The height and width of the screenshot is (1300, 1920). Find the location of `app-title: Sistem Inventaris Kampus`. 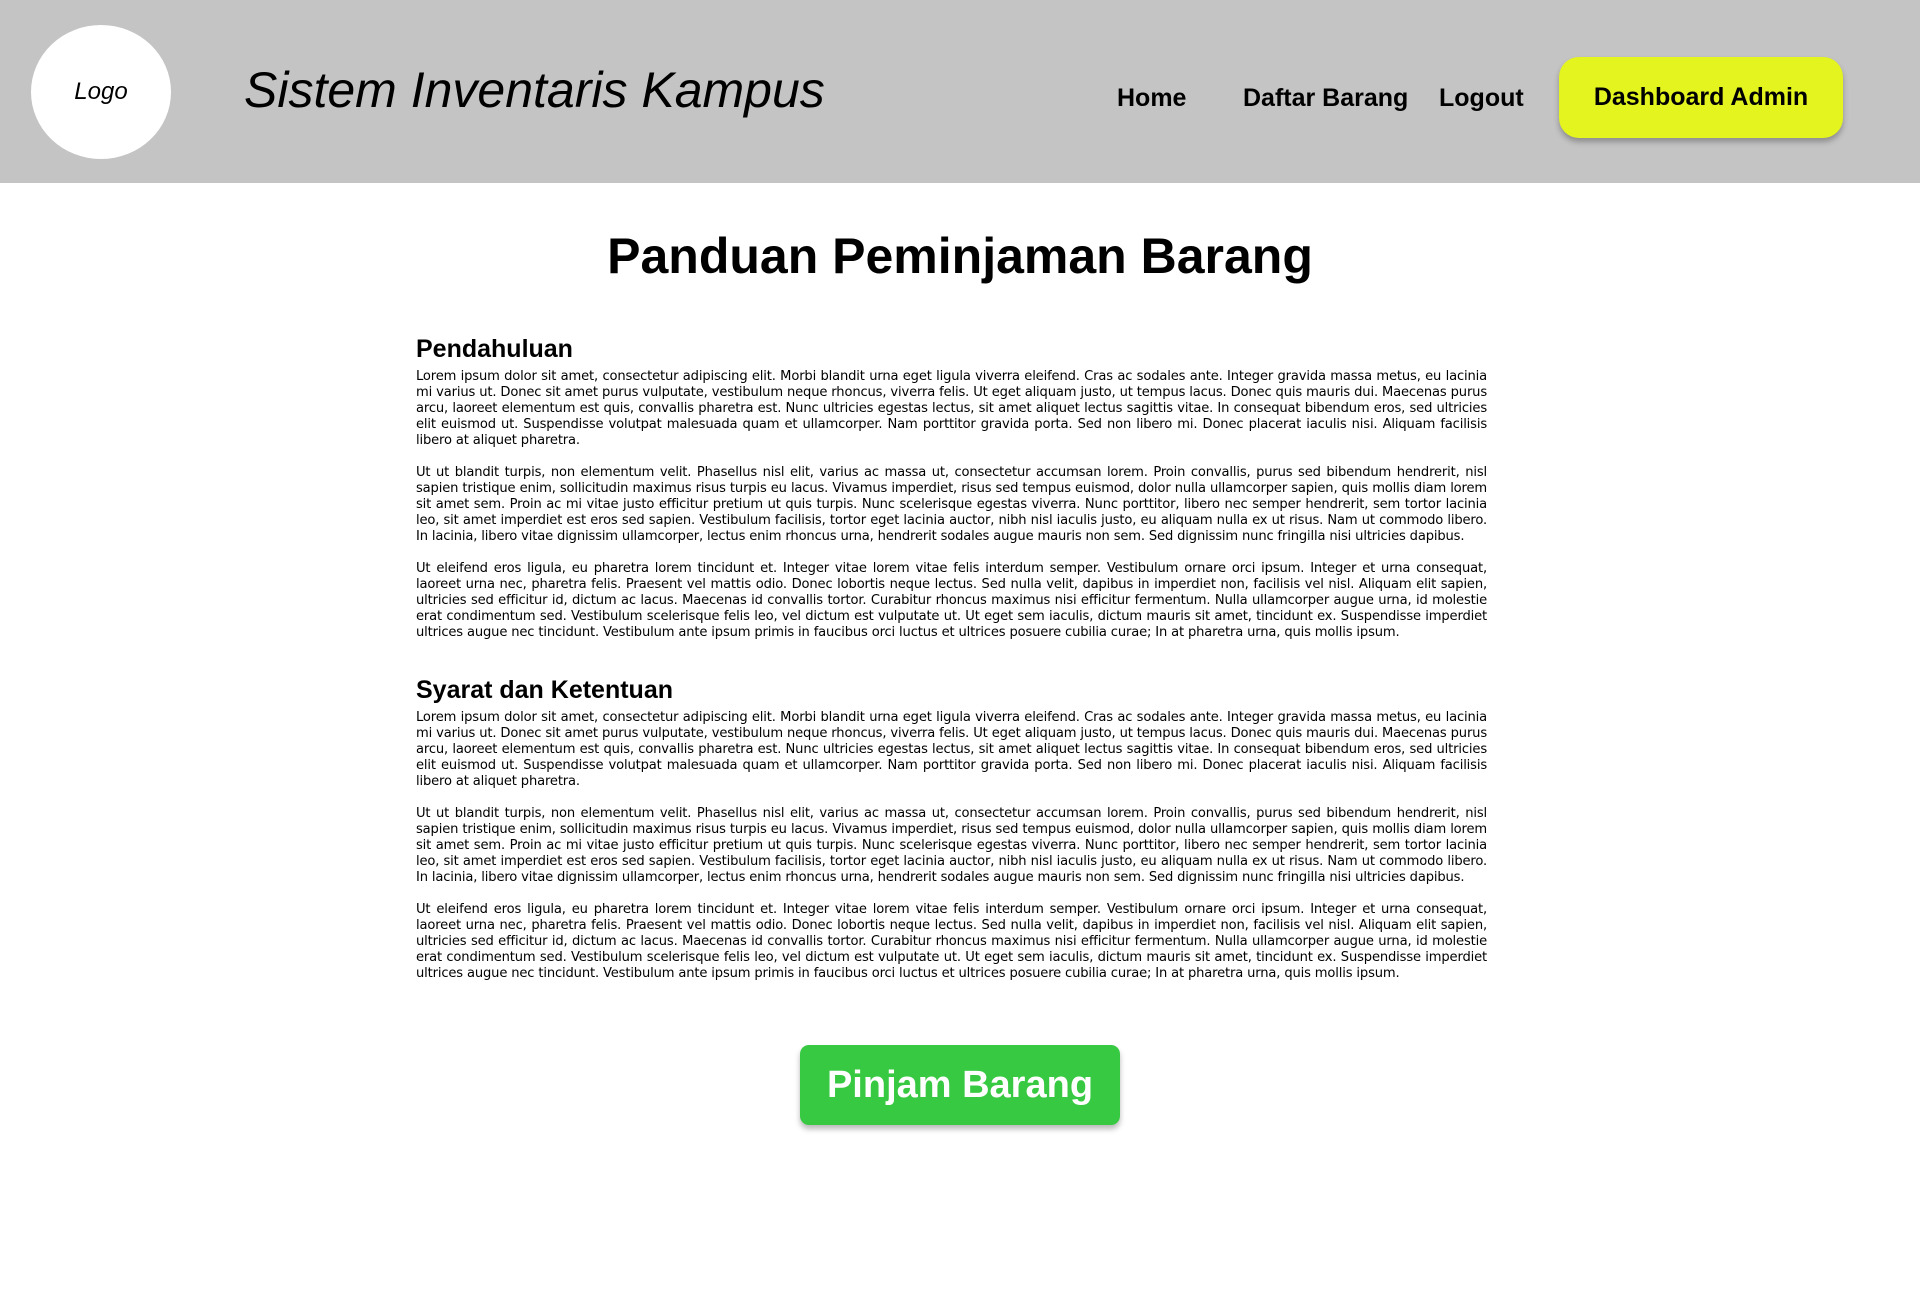

app-title: Sistem Inventaris Kampus is located at coordinates (534, 90).